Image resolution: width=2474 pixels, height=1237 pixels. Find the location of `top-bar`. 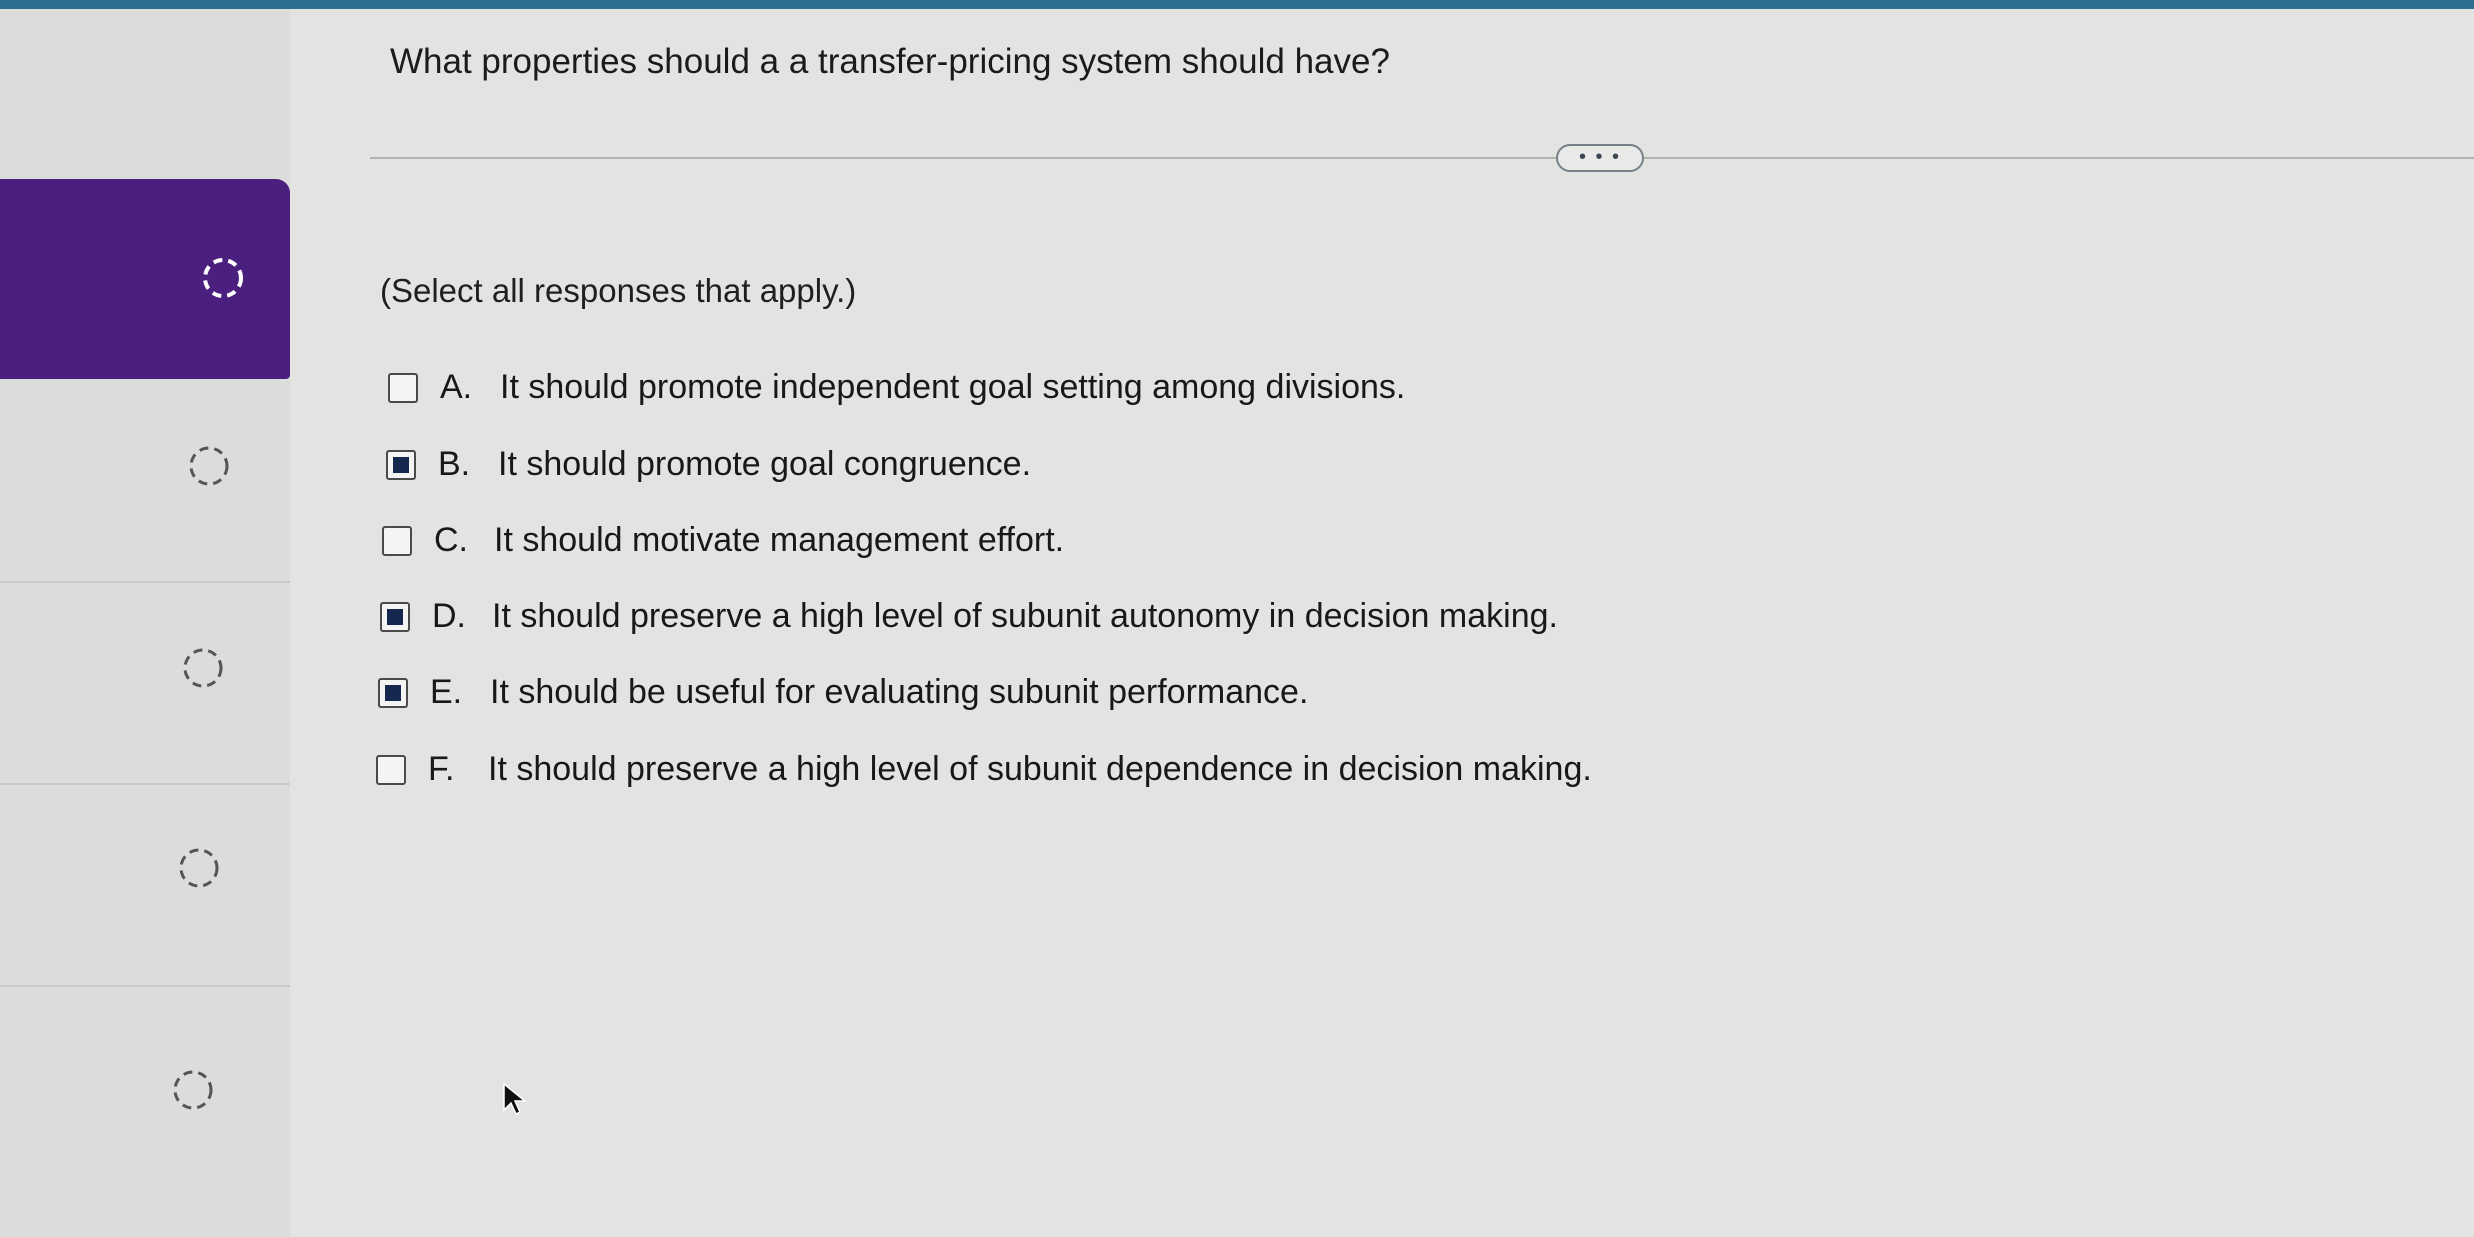

top-bar is located at coordinates (1237, 4).